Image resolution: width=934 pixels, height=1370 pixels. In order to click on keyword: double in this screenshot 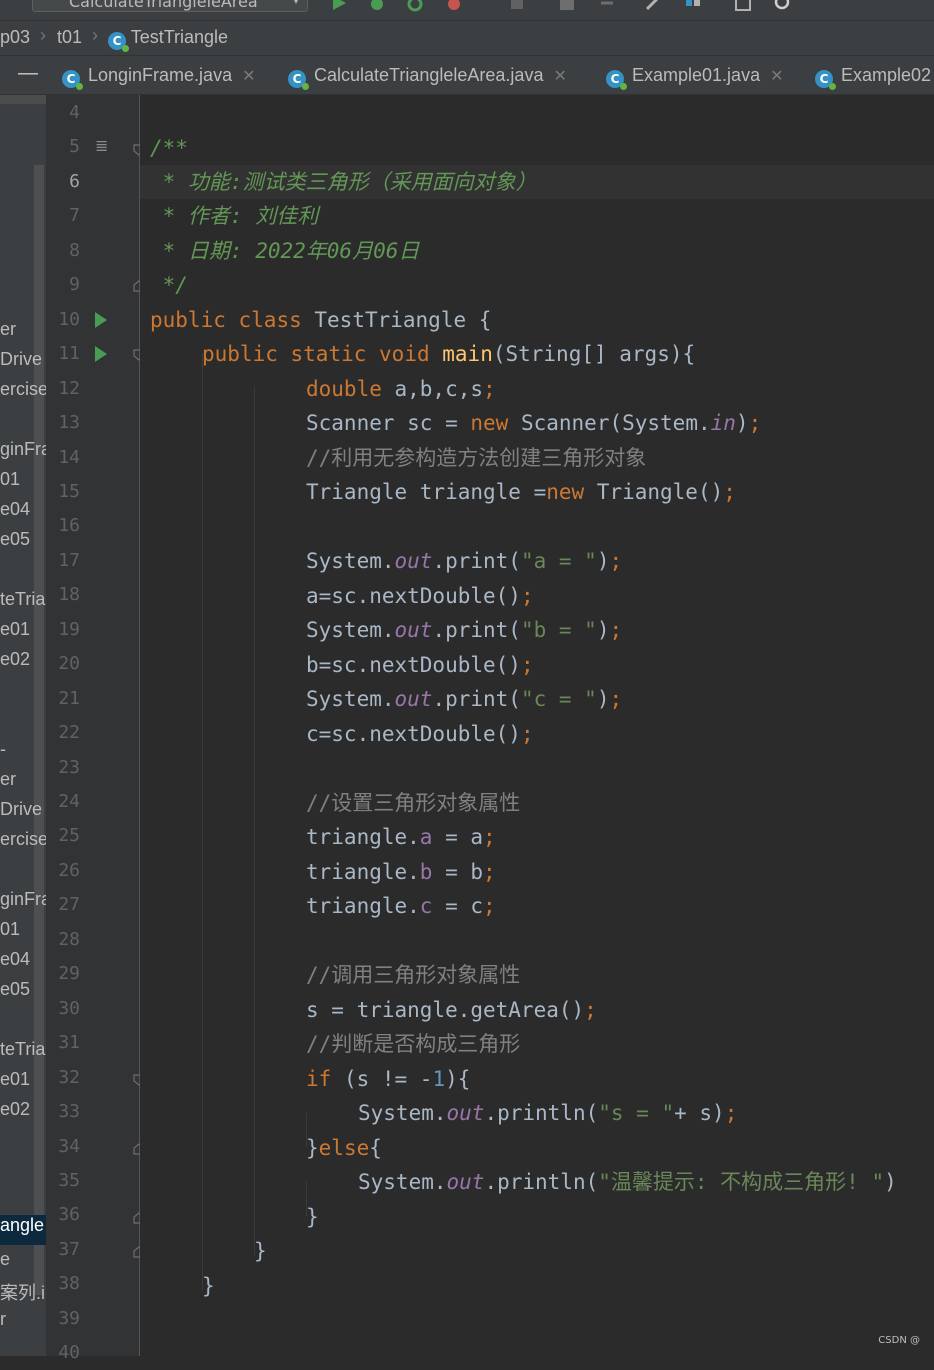, I will do `click(344, 389)`.